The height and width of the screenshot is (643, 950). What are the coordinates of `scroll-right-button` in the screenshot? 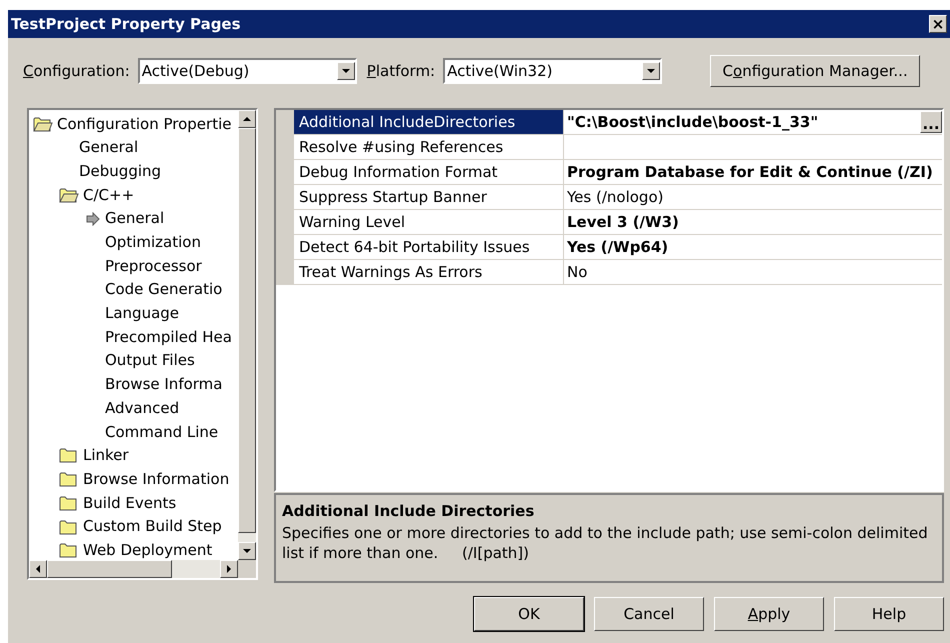 It's located at (229, 569).